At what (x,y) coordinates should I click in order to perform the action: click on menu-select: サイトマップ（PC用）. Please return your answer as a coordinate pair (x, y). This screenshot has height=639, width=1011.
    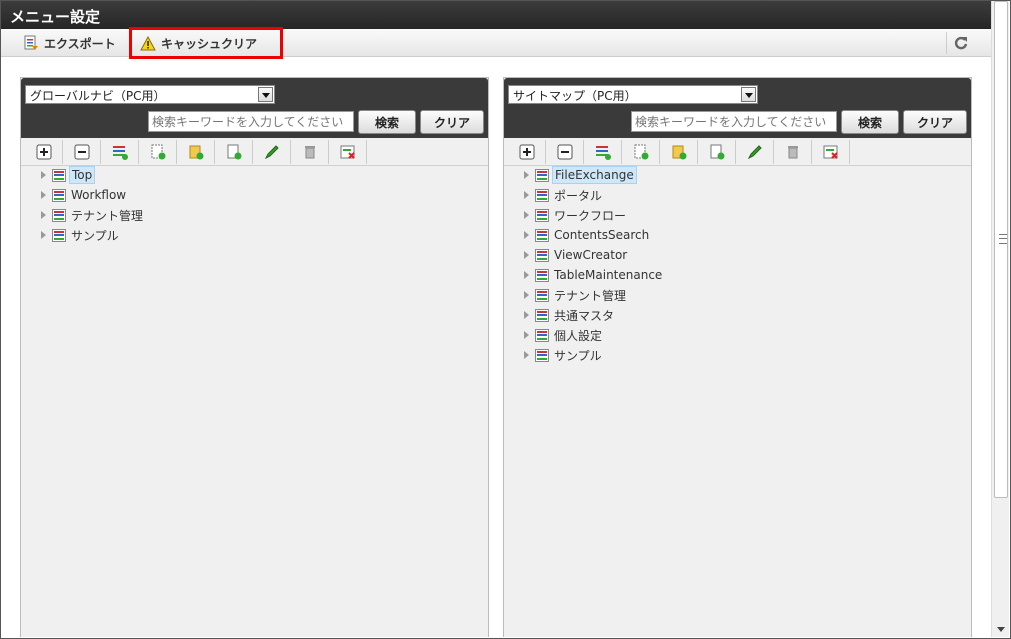
    Looking at the image, I should click on (633, 94).